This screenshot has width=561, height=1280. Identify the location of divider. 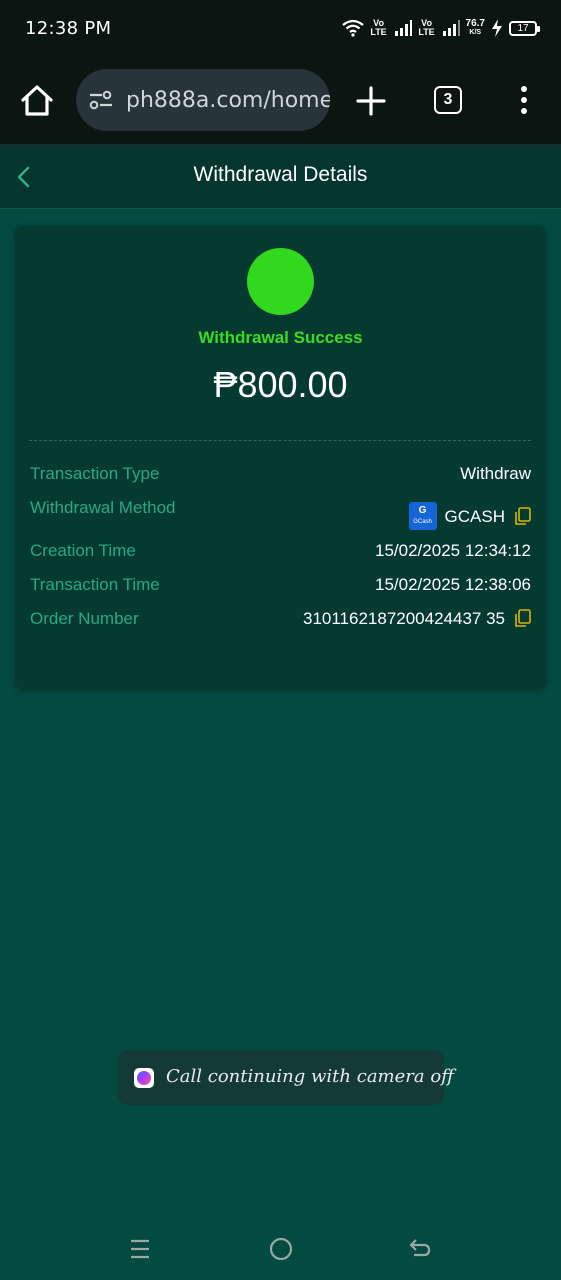
(280, 440).